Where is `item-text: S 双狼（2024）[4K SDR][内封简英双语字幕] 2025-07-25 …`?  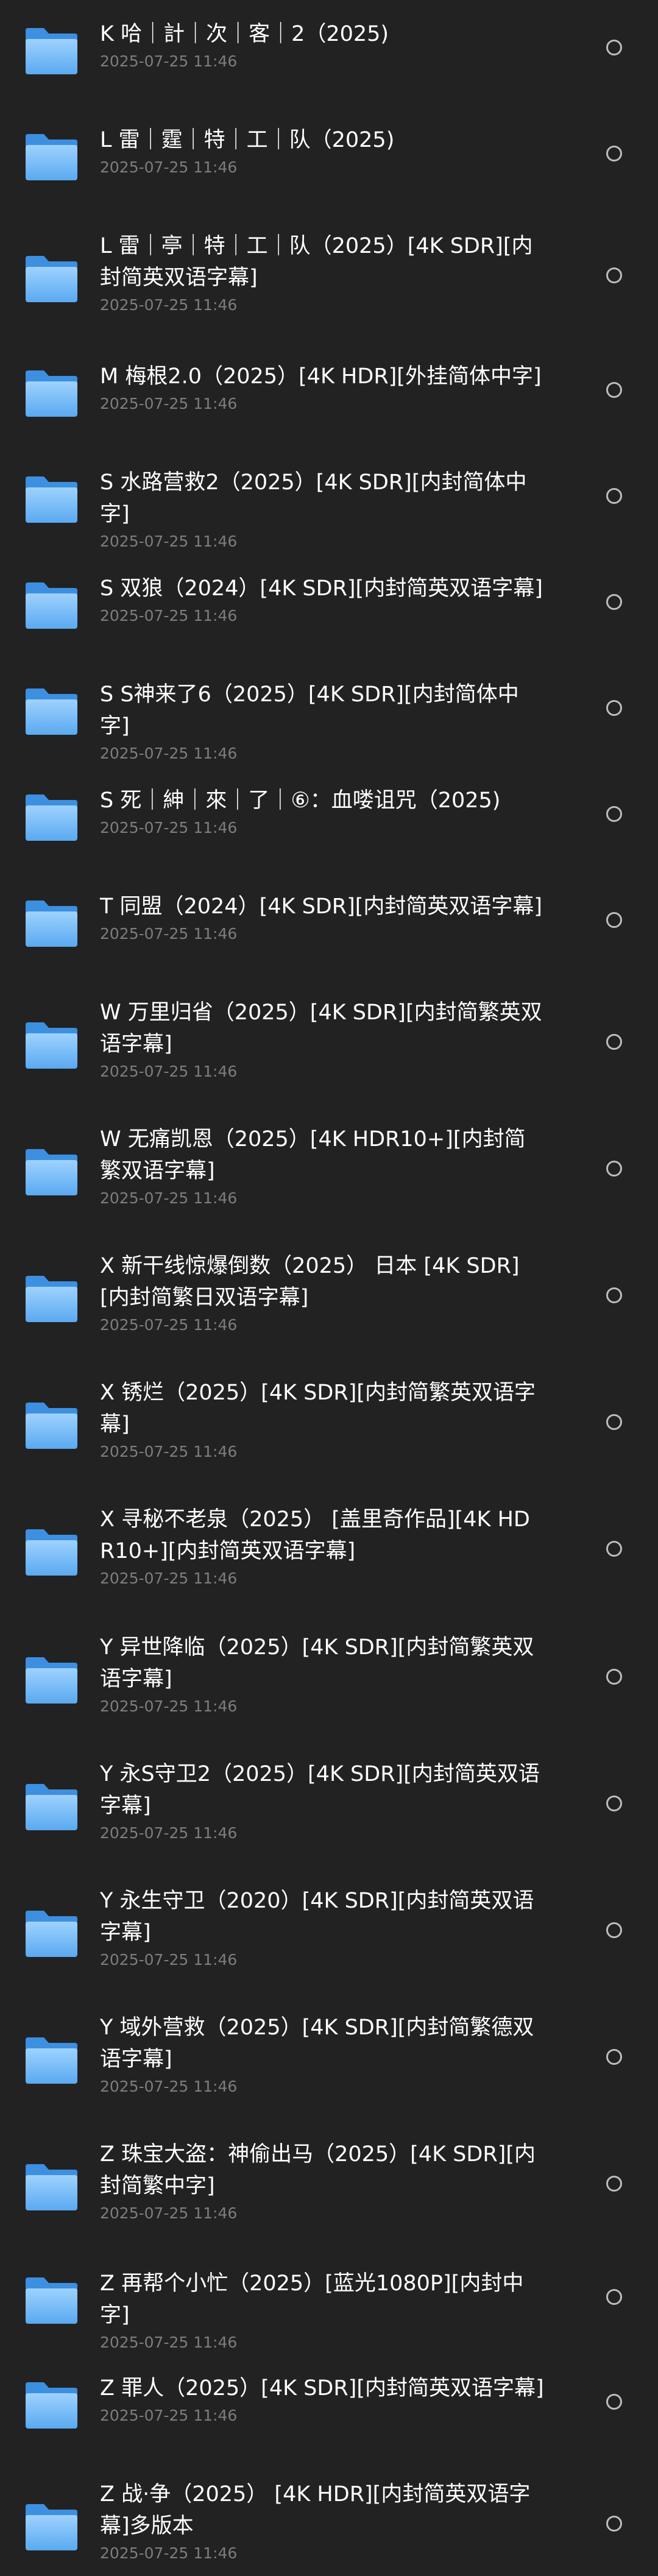
item-text: S 双狼（2024）[4K SDR][内封简英双语字幕] 2025-07-25 … is located at coordinates (322, 599).